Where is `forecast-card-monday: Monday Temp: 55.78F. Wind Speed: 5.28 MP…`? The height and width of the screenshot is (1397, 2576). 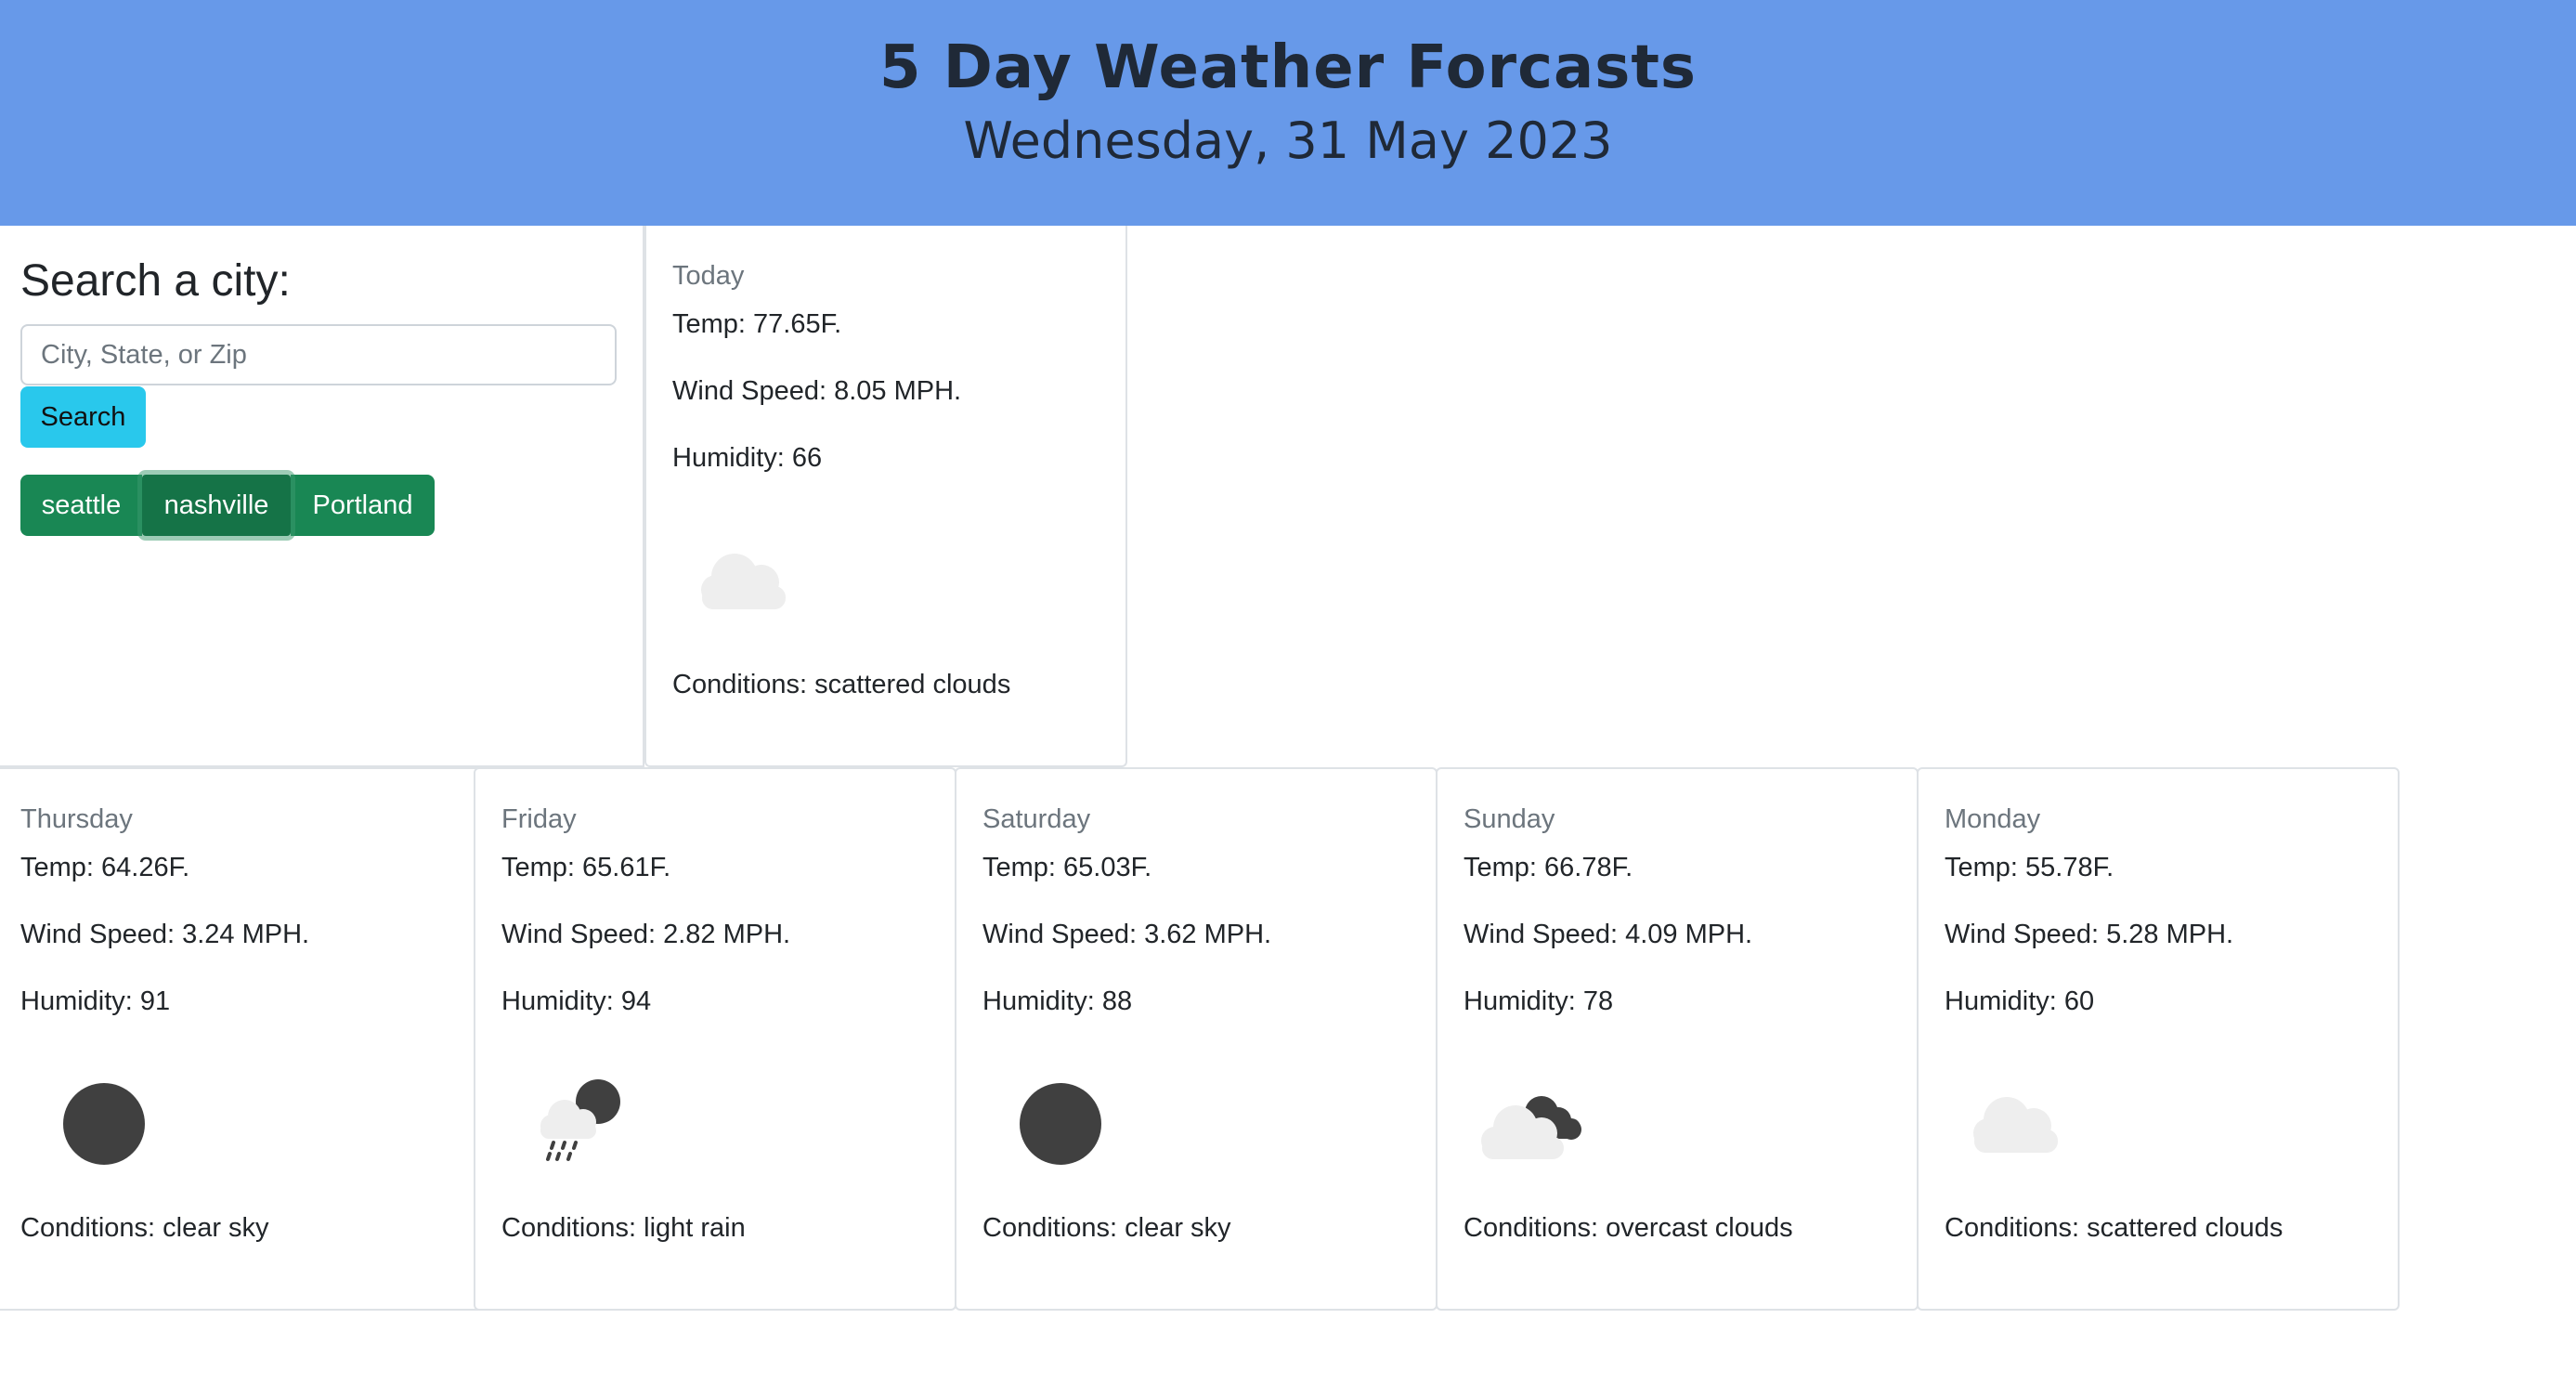
forecast-card-monday: Monday Temp: 55.78F. Wind Speed: 5.28 MP… is located at coordinates (2158, 1039).